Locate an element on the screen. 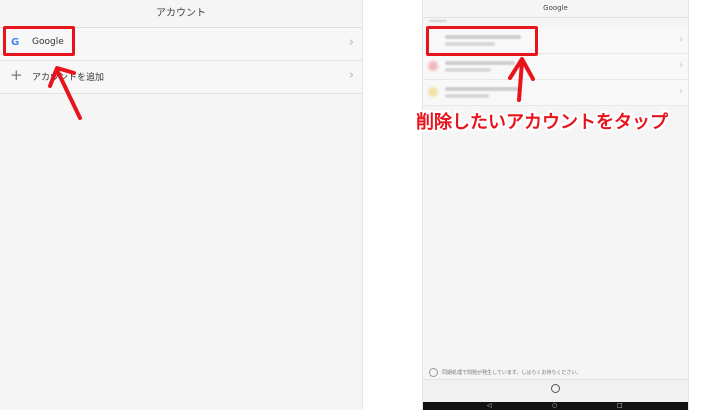 This screenshot has width=728, height=410. android-nav-bar: ◁ ○ □ is located at coordinates (555, 406).